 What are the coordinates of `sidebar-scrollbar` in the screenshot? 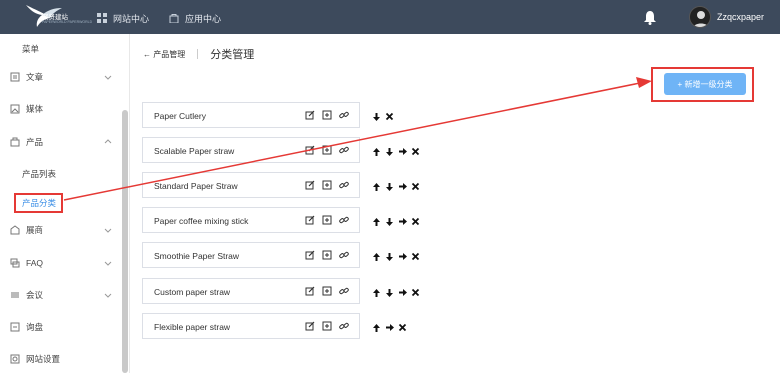 It's located at (125, 241).